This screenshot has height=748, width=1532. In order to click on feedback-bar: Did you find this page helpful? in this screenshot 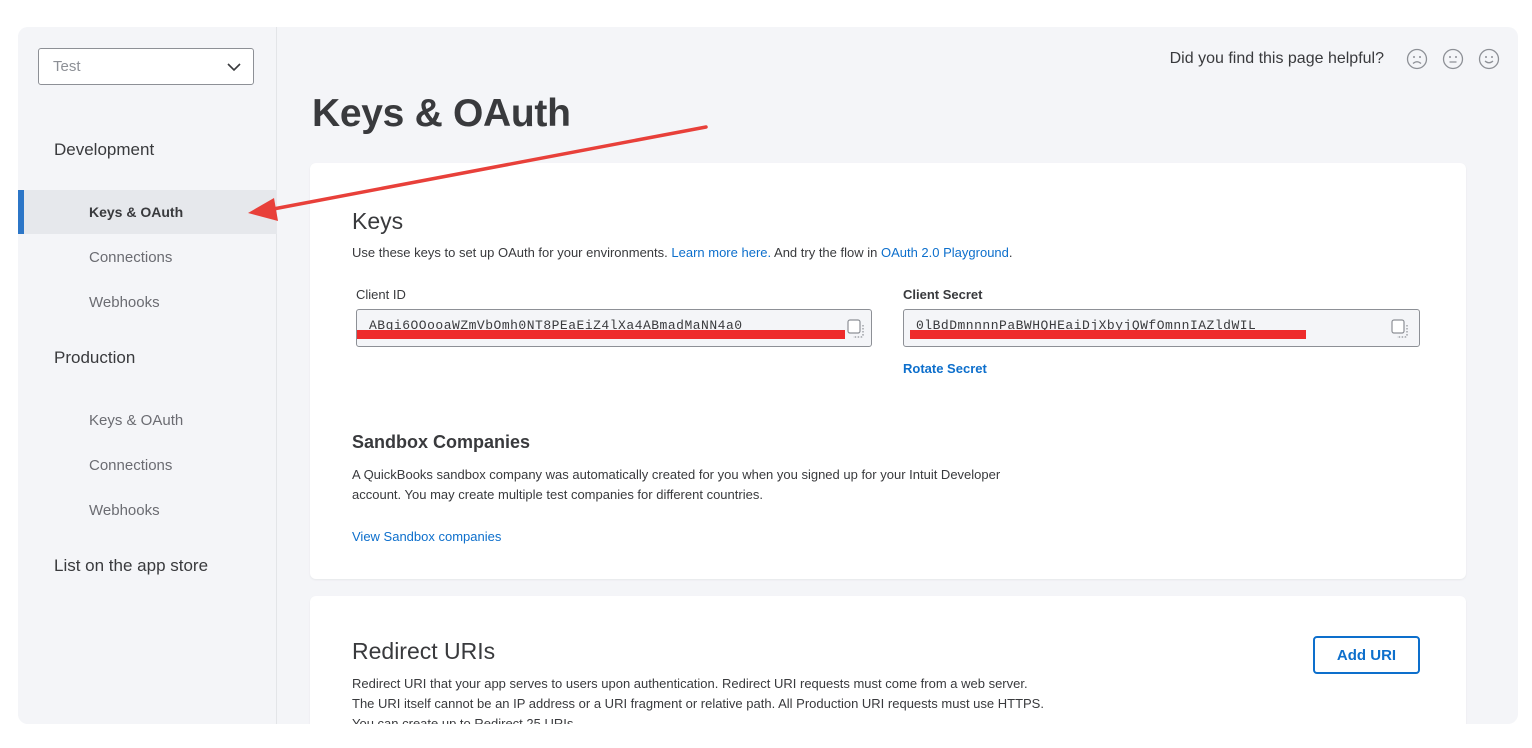, I will do `click(1335, 59)`.